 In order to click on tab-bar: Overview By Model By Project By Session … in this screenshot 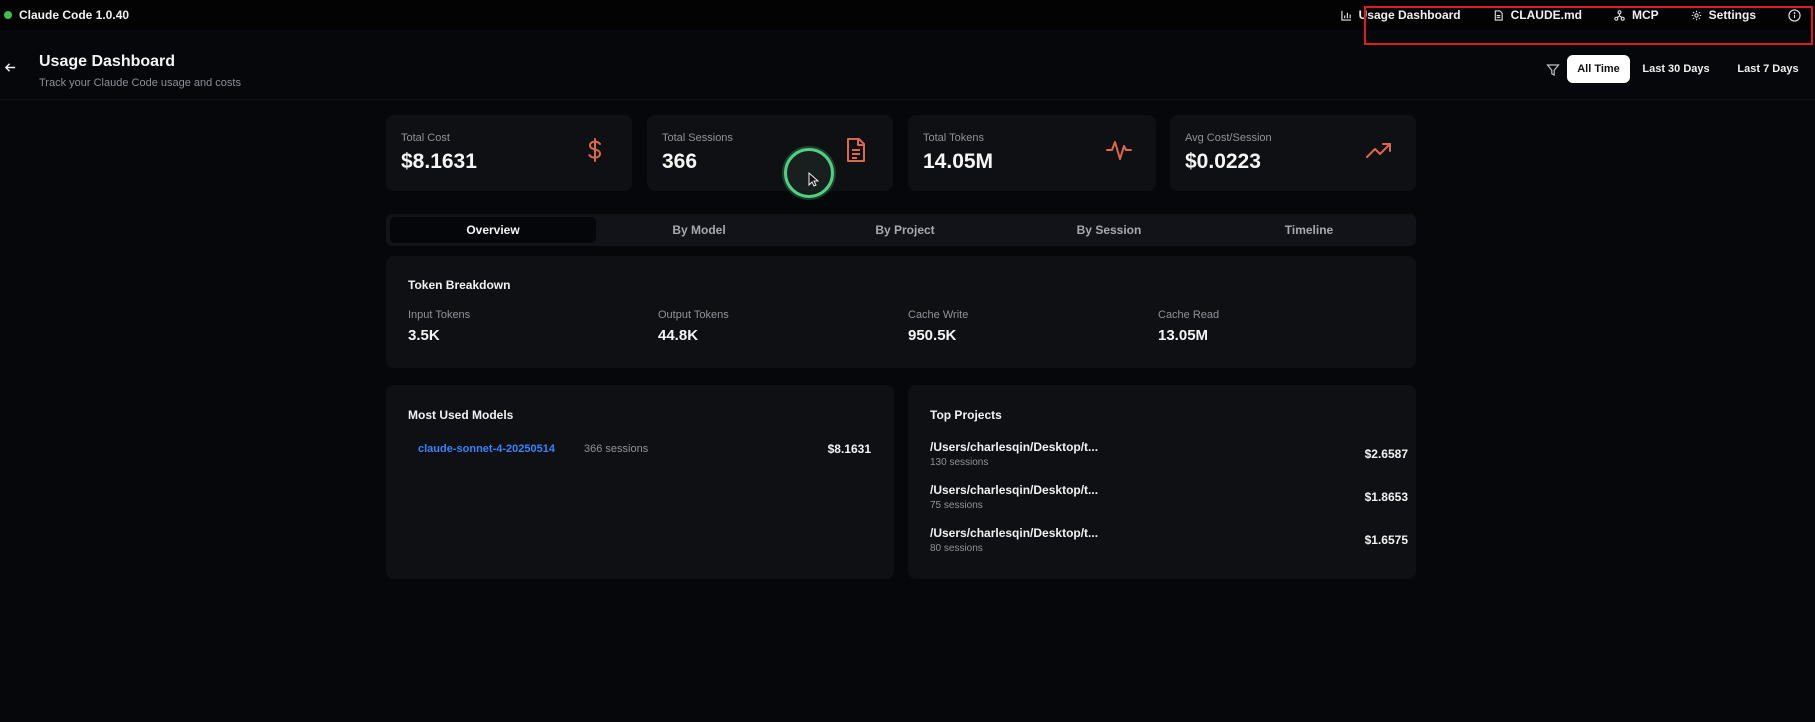, I will do `click(901, 230)`.